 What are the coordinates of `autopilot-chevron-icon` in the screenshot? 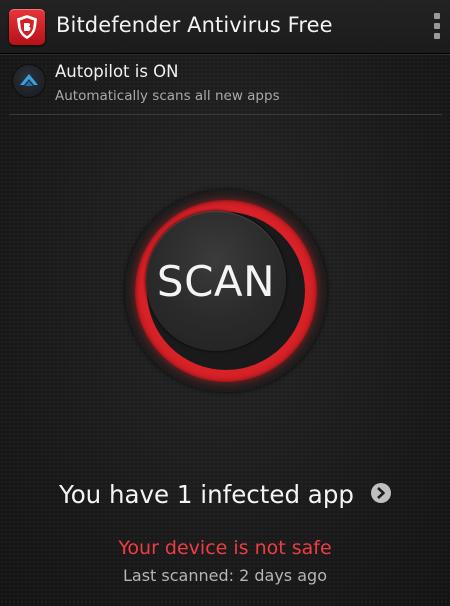 It's located at (29, 81).